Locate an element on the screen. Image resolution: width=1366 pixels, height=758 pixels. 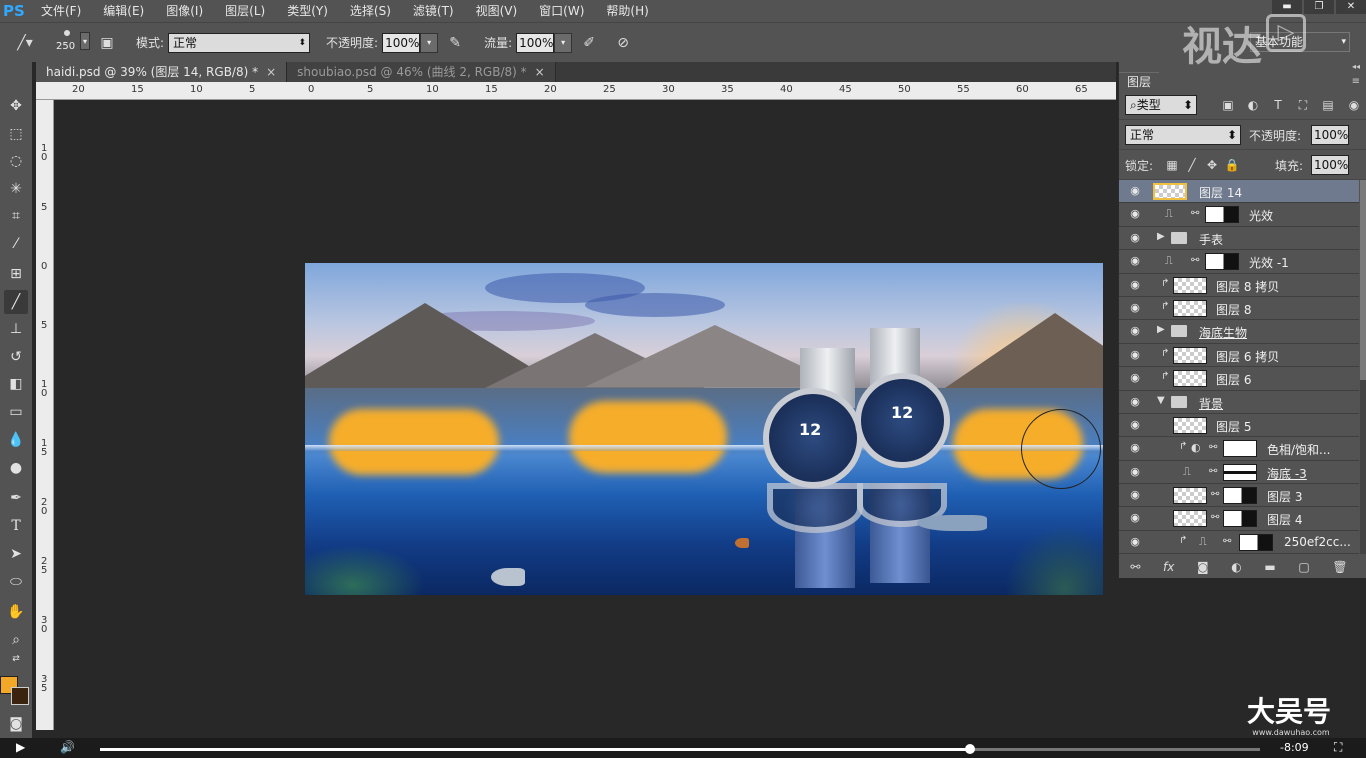
panel-collapse-icon: ◂◂ is located at coordinates (1356, 66).